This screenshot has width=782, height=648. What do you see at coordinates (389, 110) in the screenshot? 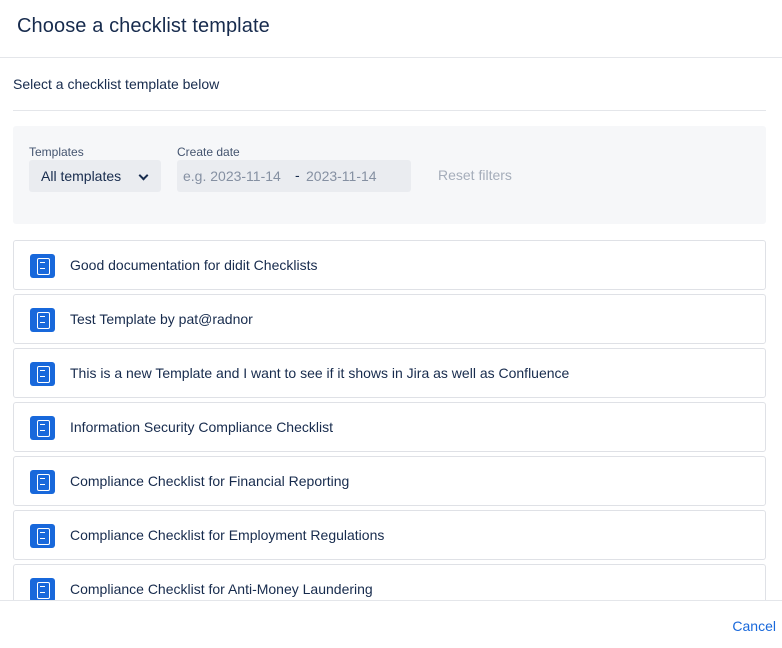
I see `divider` at bounding box center [389, 110].